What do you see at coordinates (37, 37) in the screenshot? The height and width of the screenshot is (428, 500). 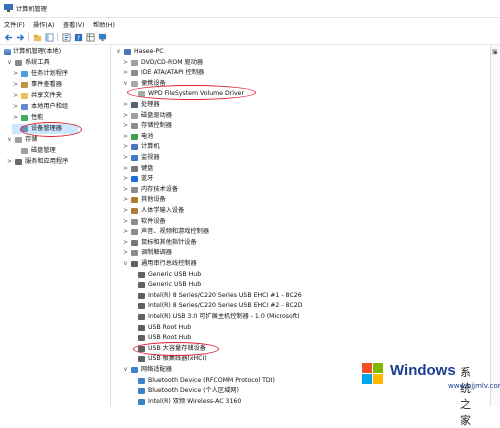 I see `up-folder-icon` at bounding box center [37, 37].